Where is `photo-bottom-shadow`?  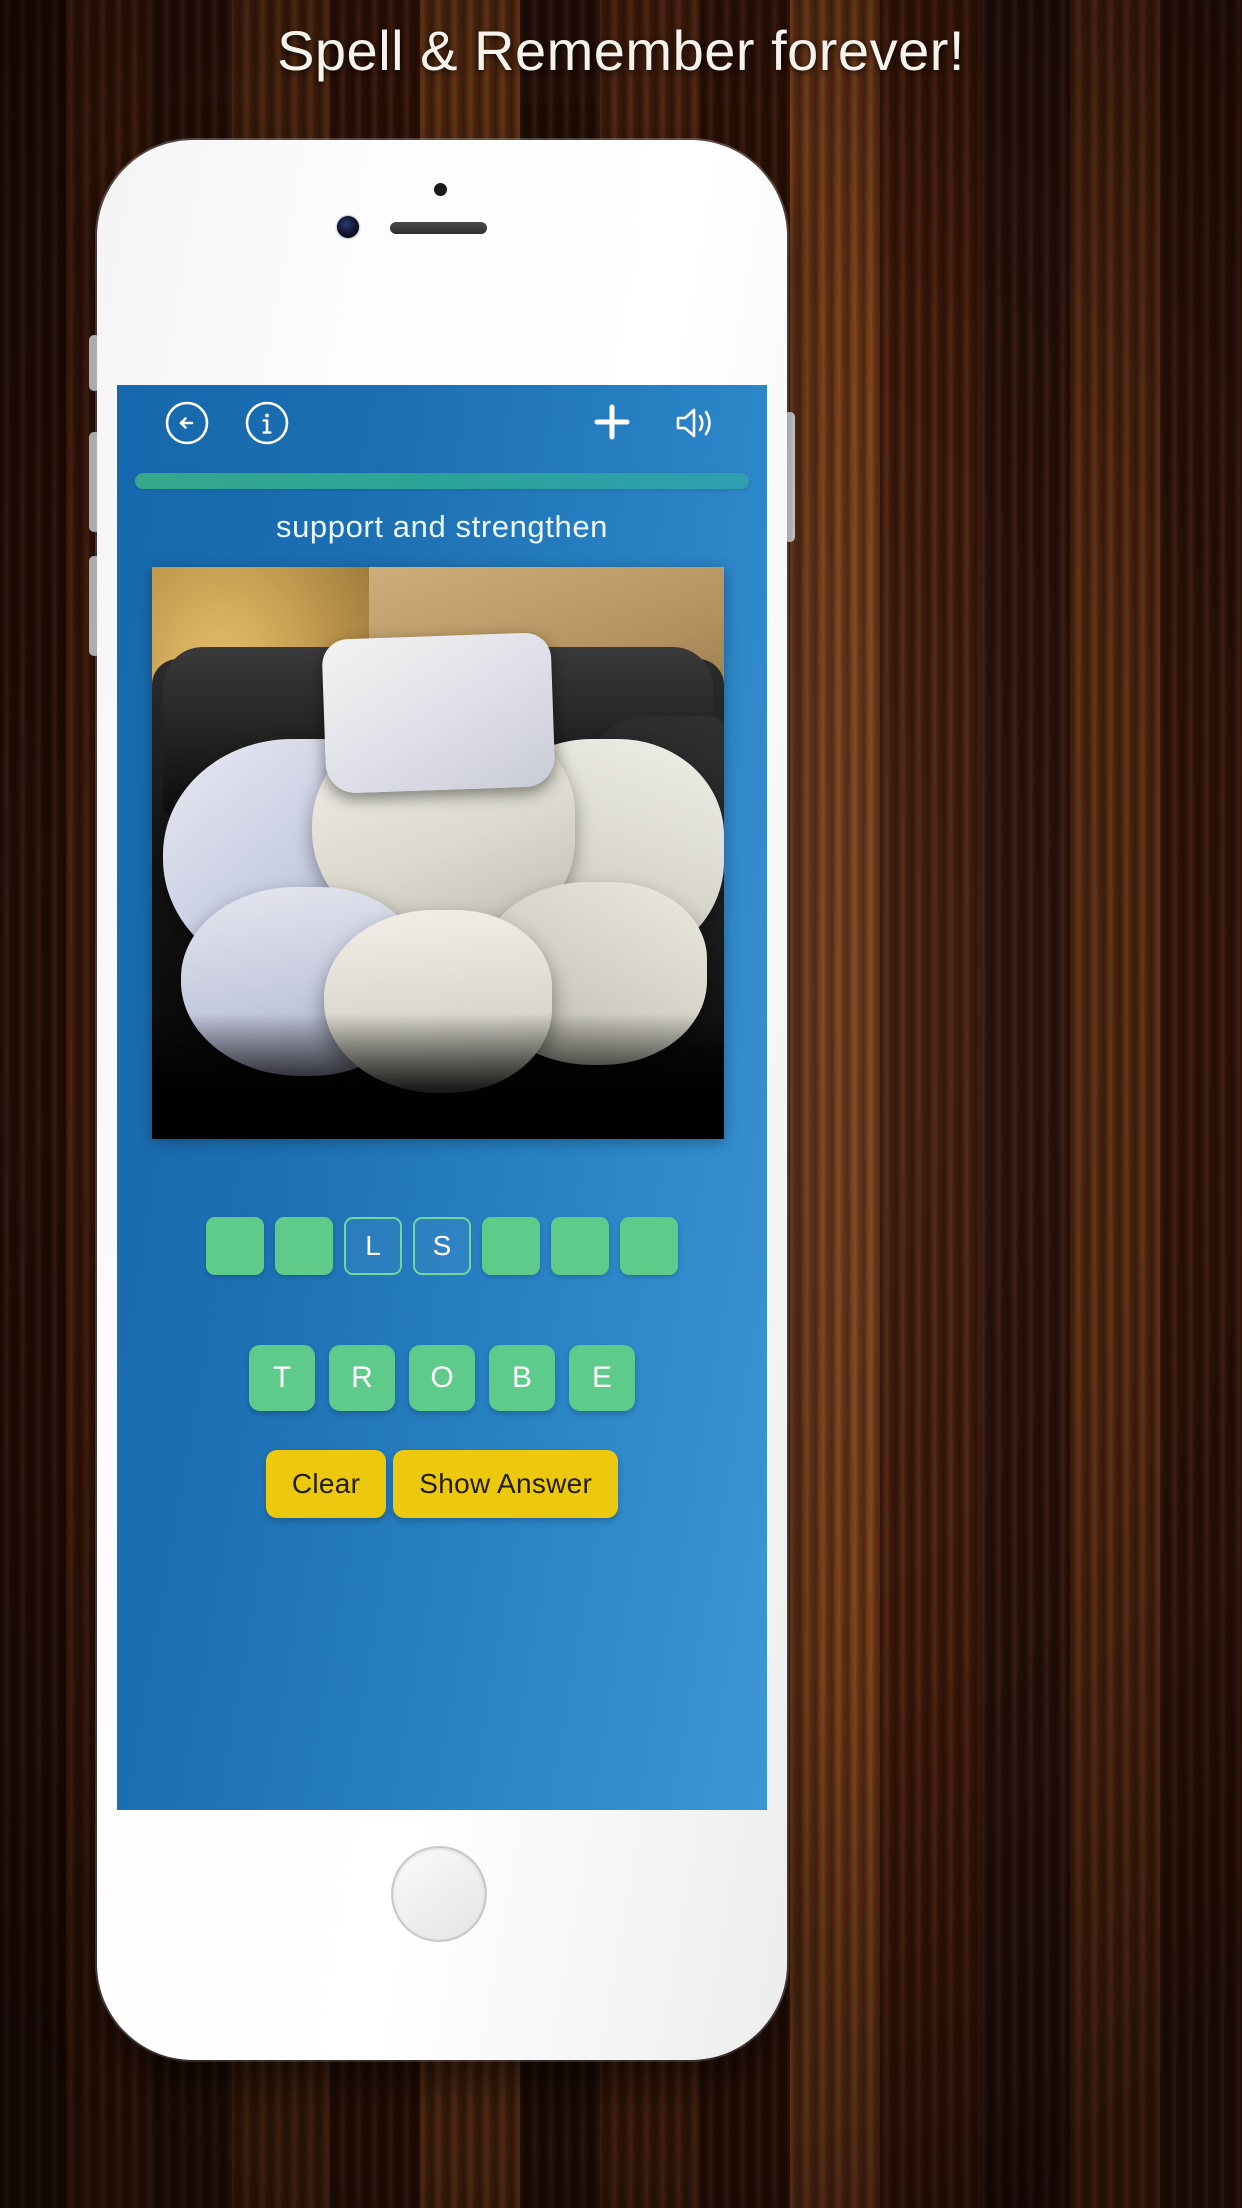
photo-bottom-shadow is located at coordinates (438, 1076).